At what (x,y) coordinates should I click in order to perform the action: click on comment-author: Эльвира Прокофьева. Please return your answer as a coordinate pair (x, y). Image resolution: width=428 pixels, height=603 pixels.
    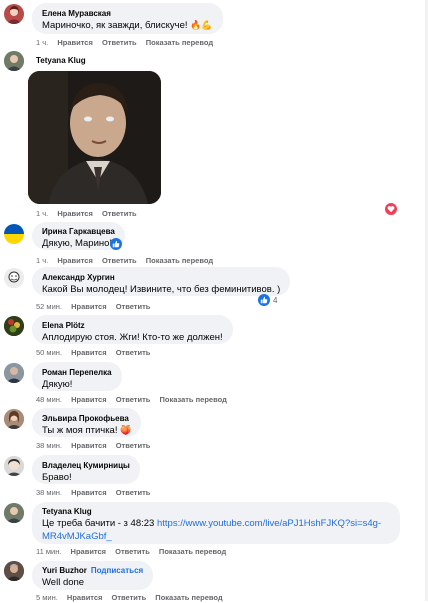
    Looking at the image, I should click on (86, 418).